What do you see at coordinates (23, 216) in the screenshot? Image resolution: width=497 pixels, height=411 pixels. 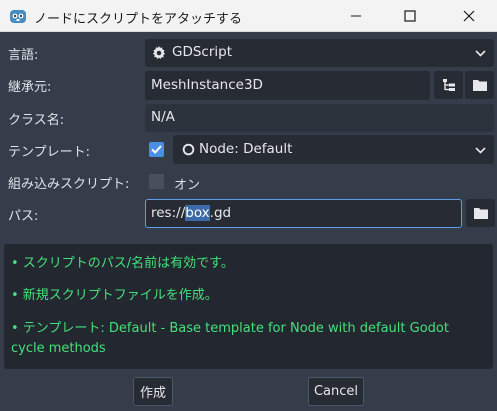 I see `path-label: パス:` at bounding box center [23, 216].